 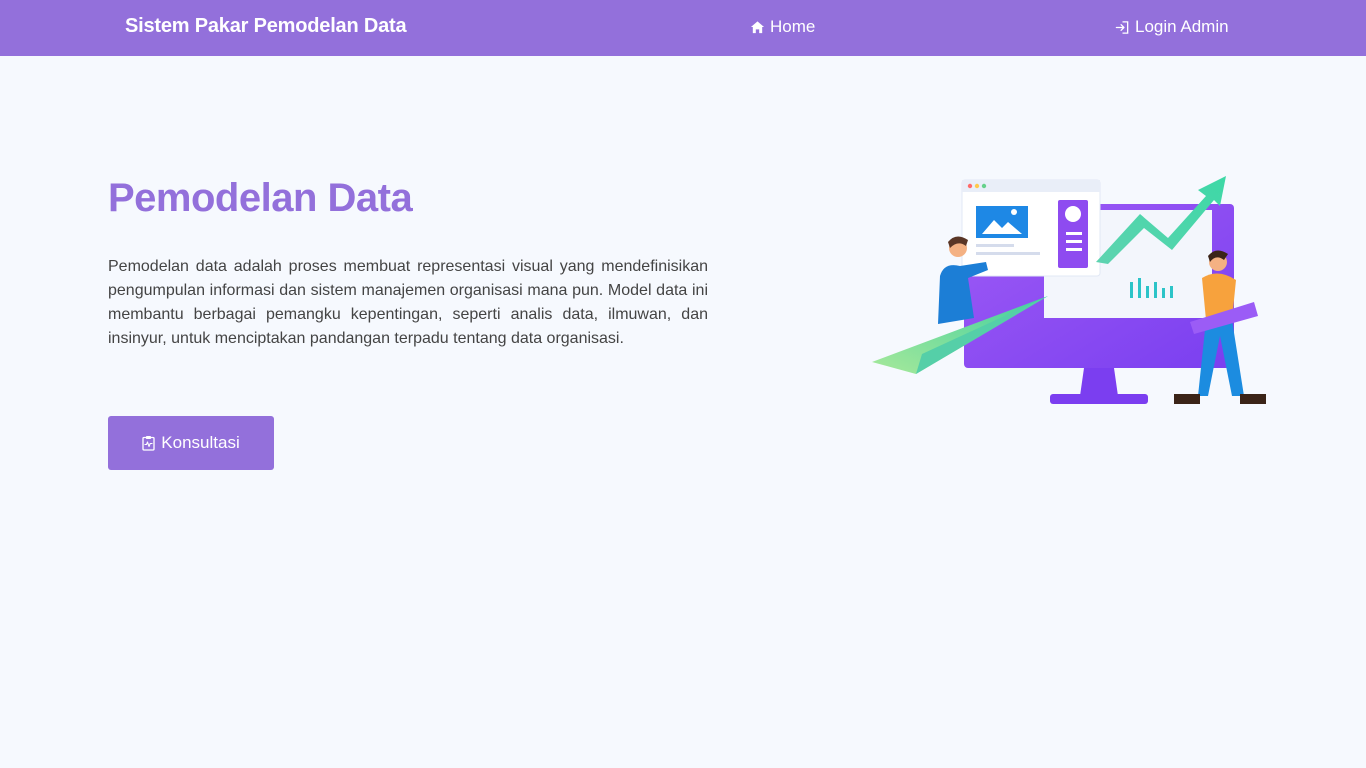 I want to click on data-modeling-illustration, so click(x=1069, y=290).